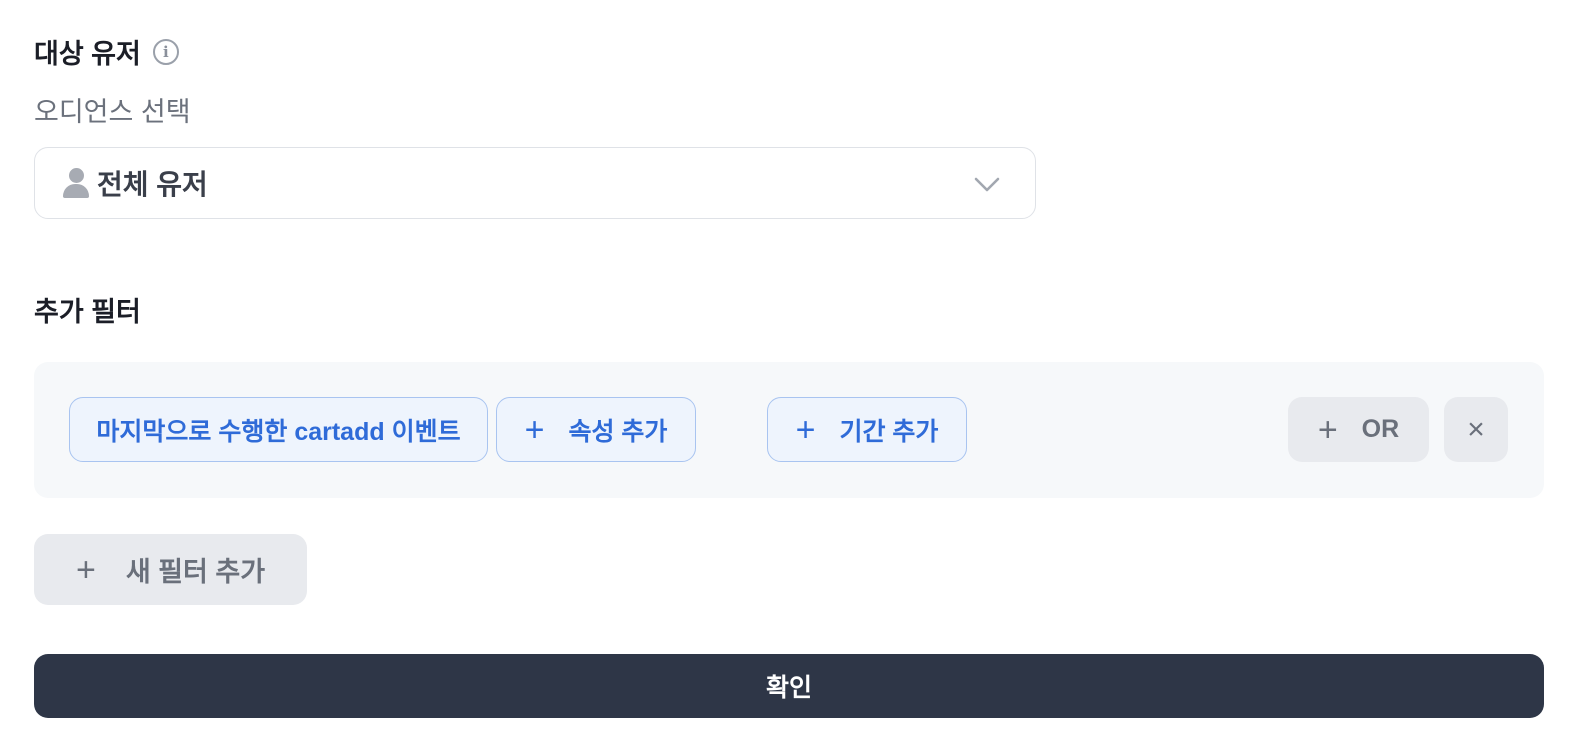 The image size is (1578, 756). What do you see at coordinates (618, 431) in the screenshot?
I see `add-attribute-label: 속성 추가` at bounding box center [618, 431].